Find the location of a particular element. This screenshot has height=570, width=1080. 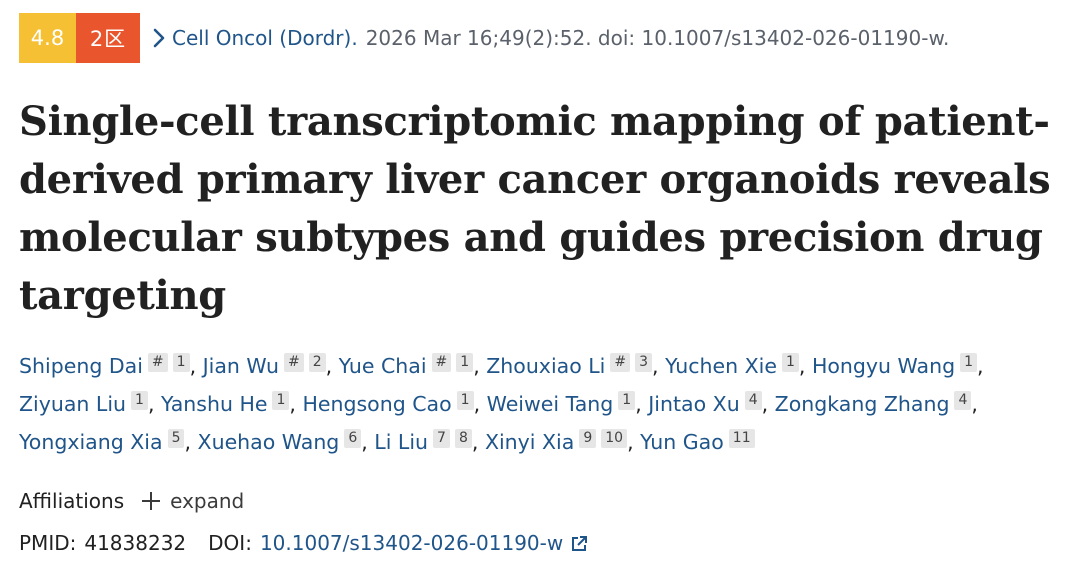

author: Yanshu He 1 is located at coordinates (225, 403).